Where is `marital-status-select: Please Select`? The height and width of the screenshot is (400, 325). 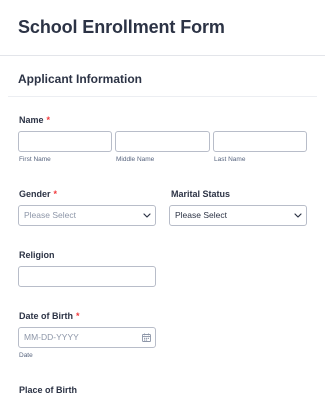 marital-status-select: Please Select is located at coordinates (238, 215).